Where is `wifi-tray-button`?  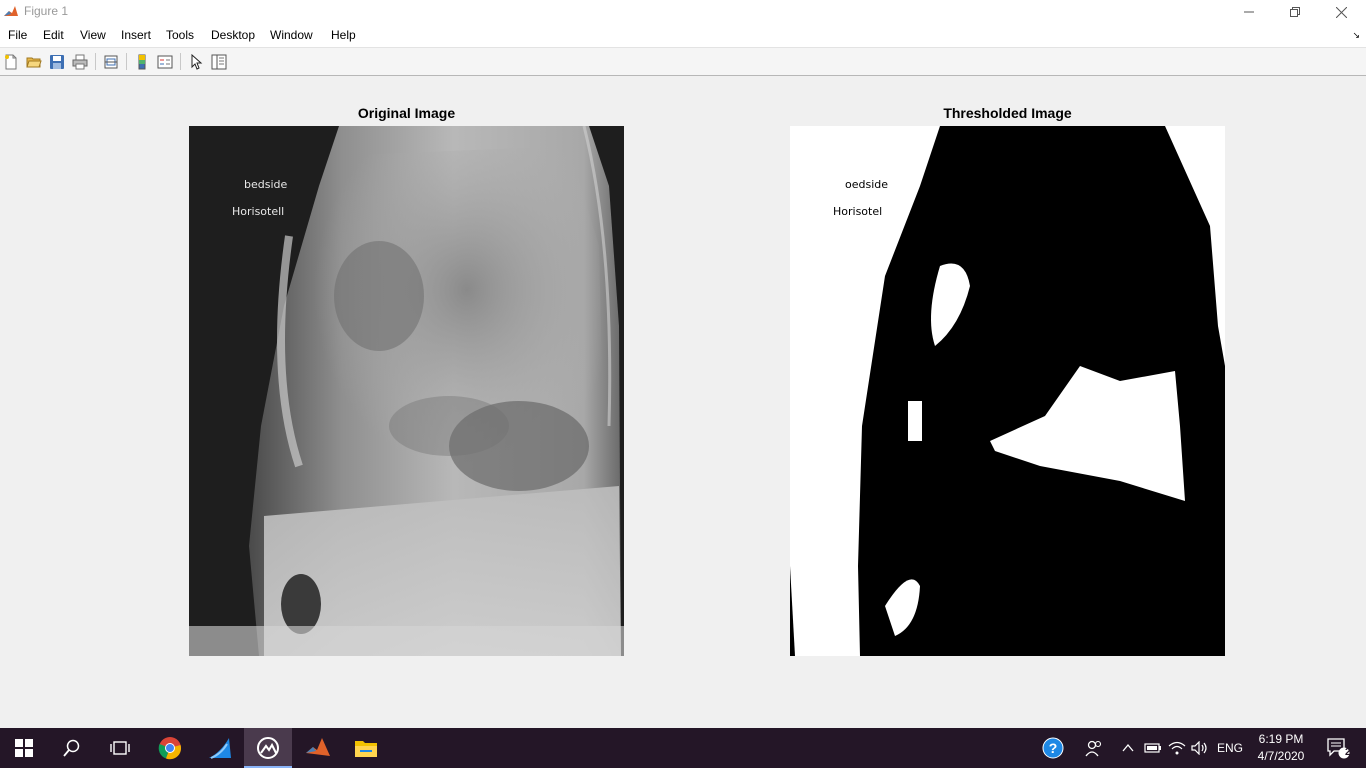
wifi-tray-button is located at coordinates (1177, 748).